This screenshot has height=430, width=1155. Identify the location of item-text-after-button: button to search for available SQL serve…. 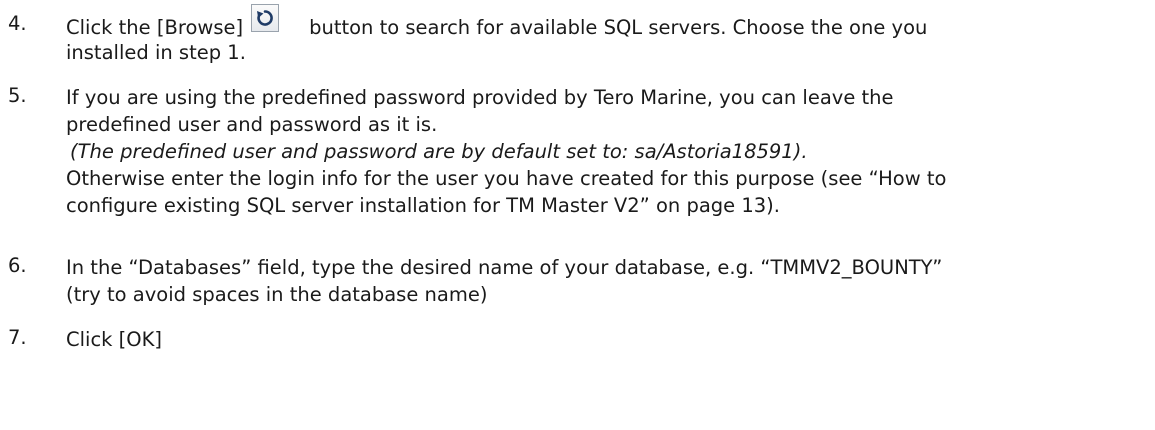
(618, 27).